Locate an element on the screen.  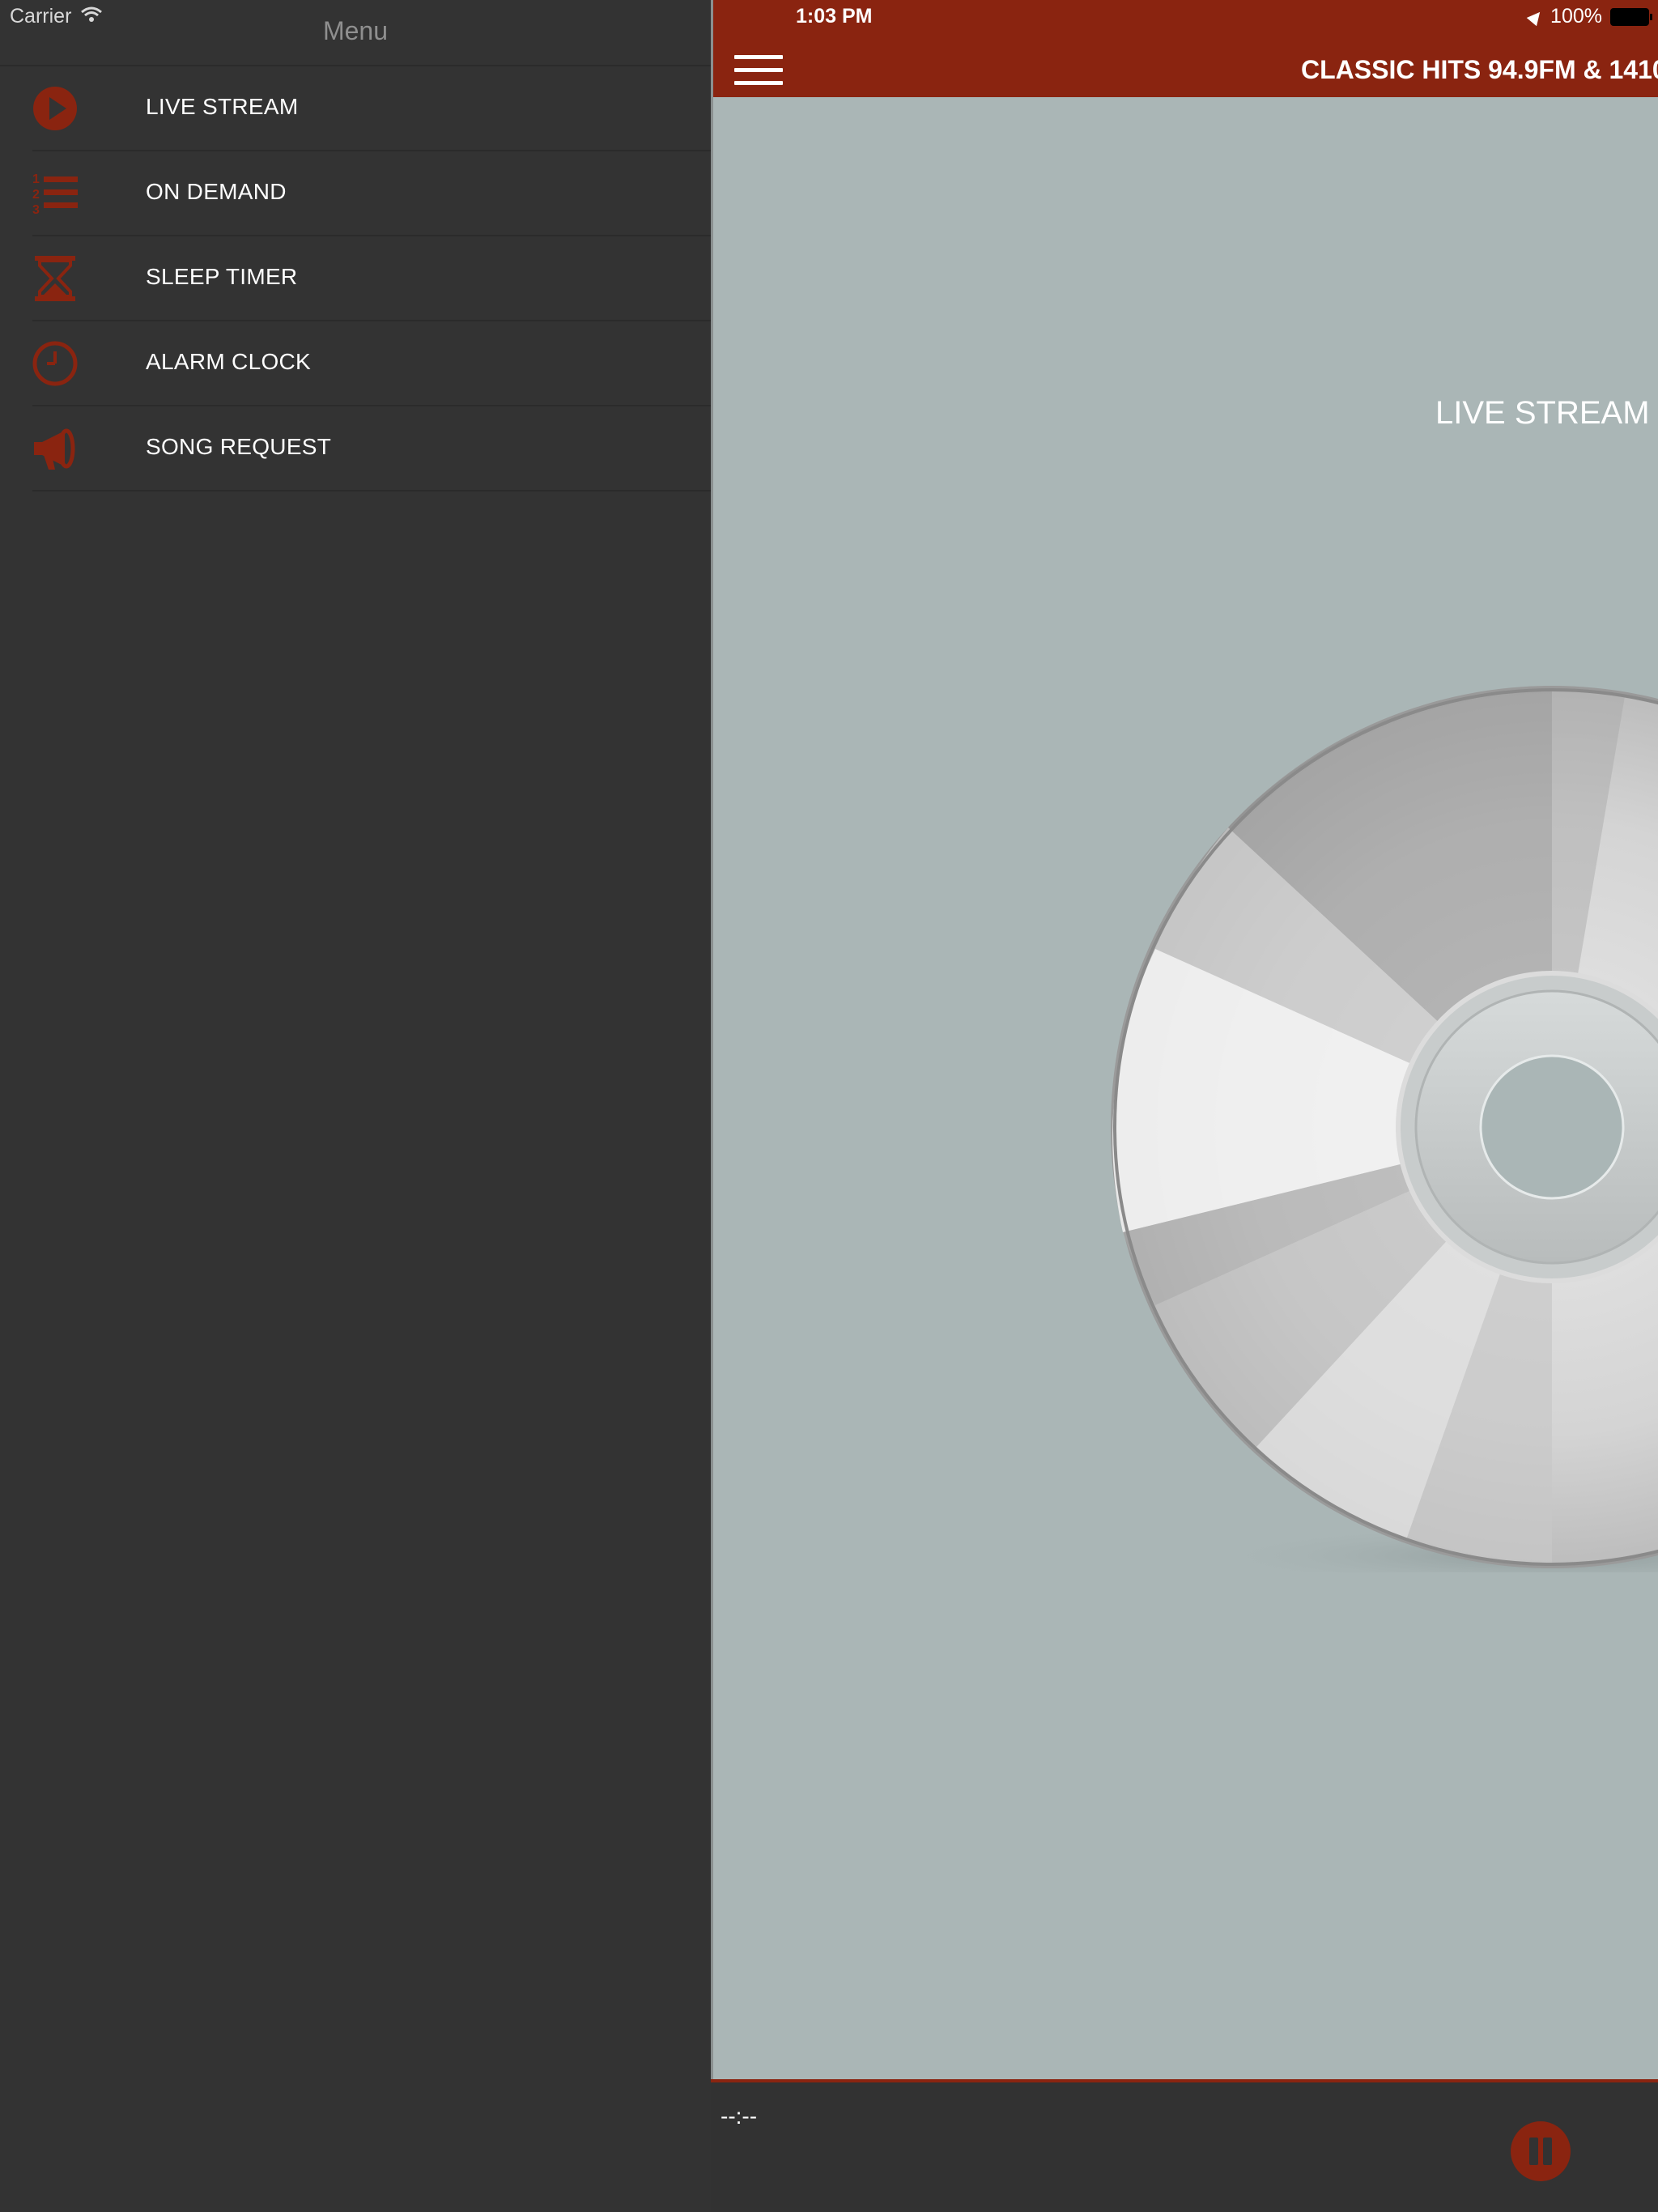
svg-text: 1 is located at coordinates (36, 179).